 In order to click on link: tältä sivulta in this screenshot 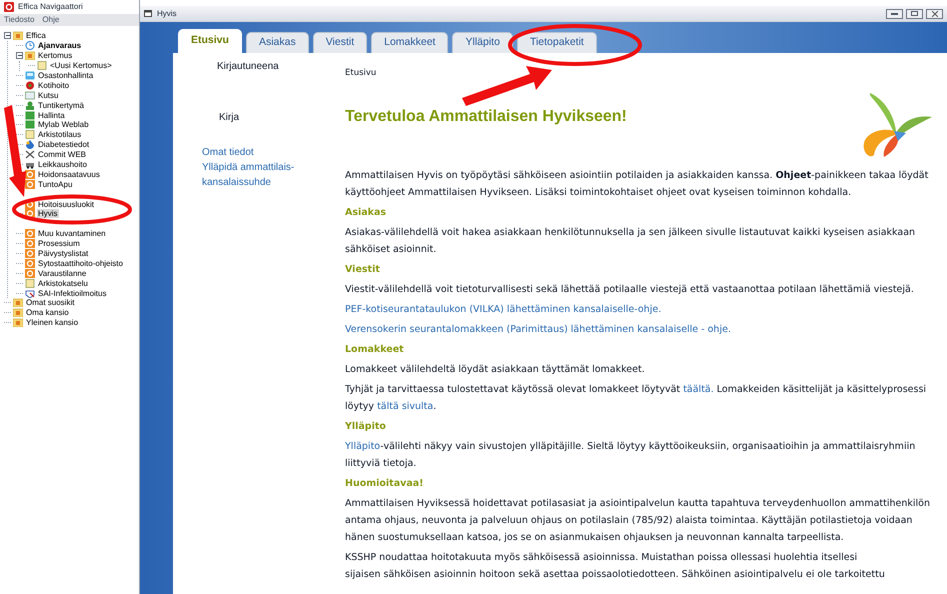, I will do `click(405, 406)`.